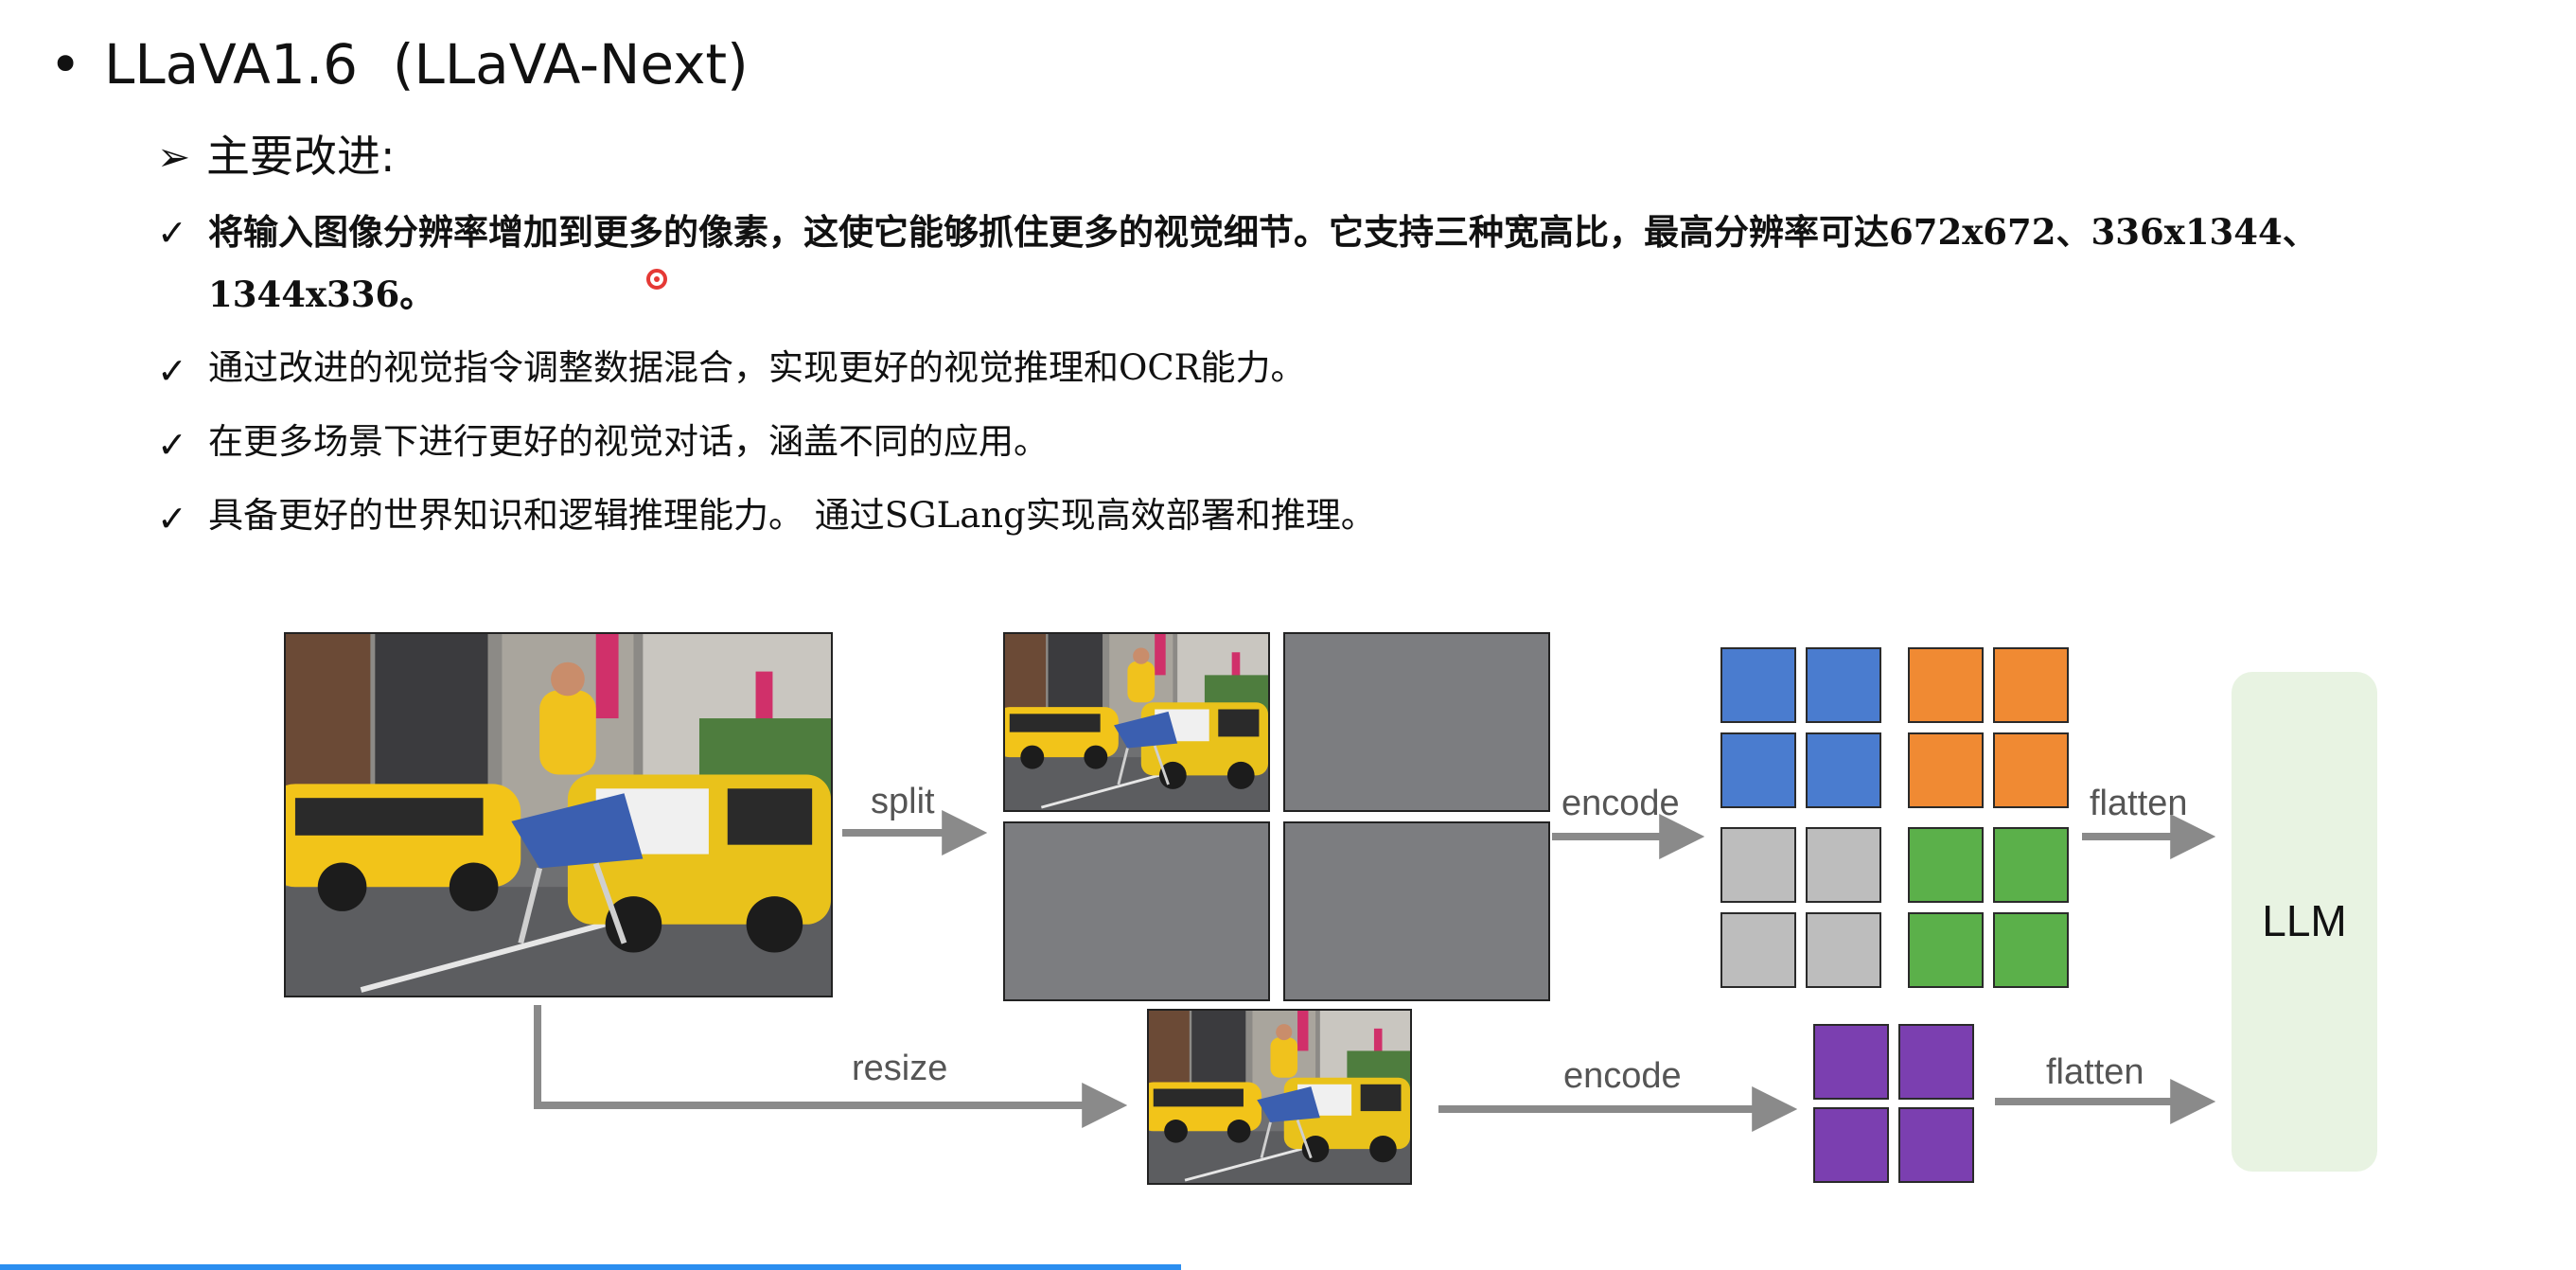 This screenshot has height=1270, width=2576. What do you see at coordinates (2139, 803) in the screenshot?
I see `flatten-top-label: flatten` at bounding box center [2139, 803].